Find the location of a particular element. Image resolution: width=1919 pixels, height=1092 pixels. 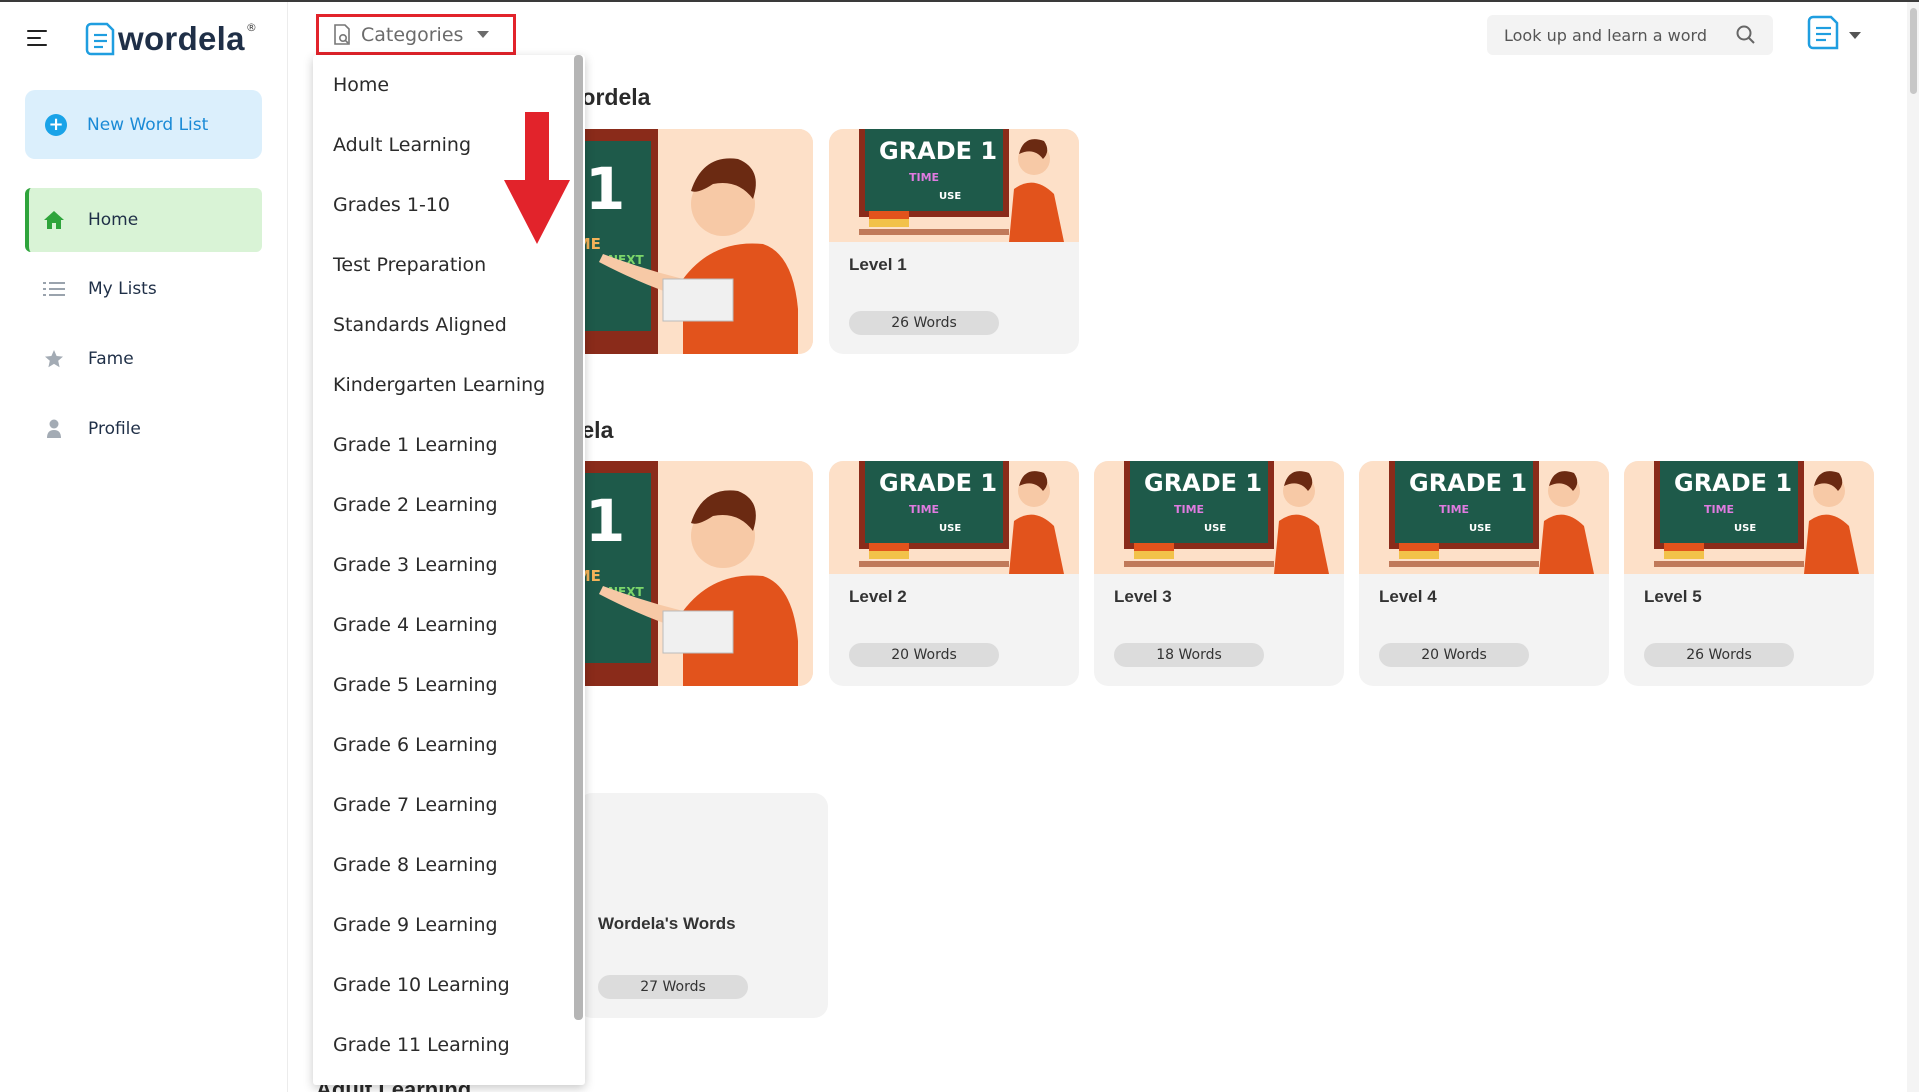

word-list-card: Wordela's Words 27 Words is located at coordinates (703, 905).